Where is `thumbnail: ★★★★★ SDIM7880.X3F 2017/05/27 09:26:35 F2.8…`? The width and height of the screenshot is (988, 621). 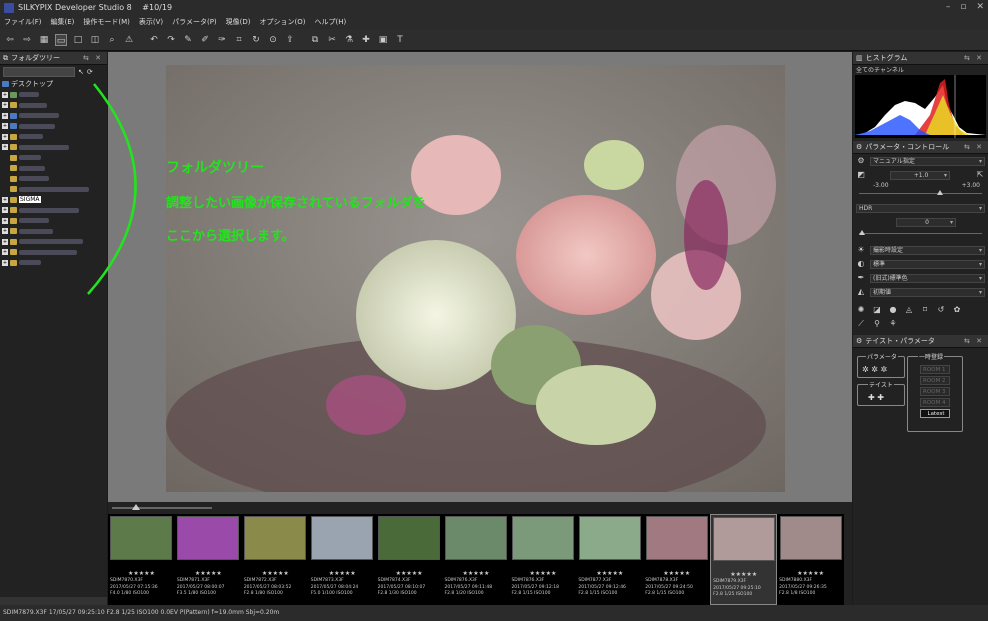
thumbnail: ★★★★★ SDIM7880.X3F 2017/05/27 09:26:35 F2.8… is located at coordinates (810, 559).